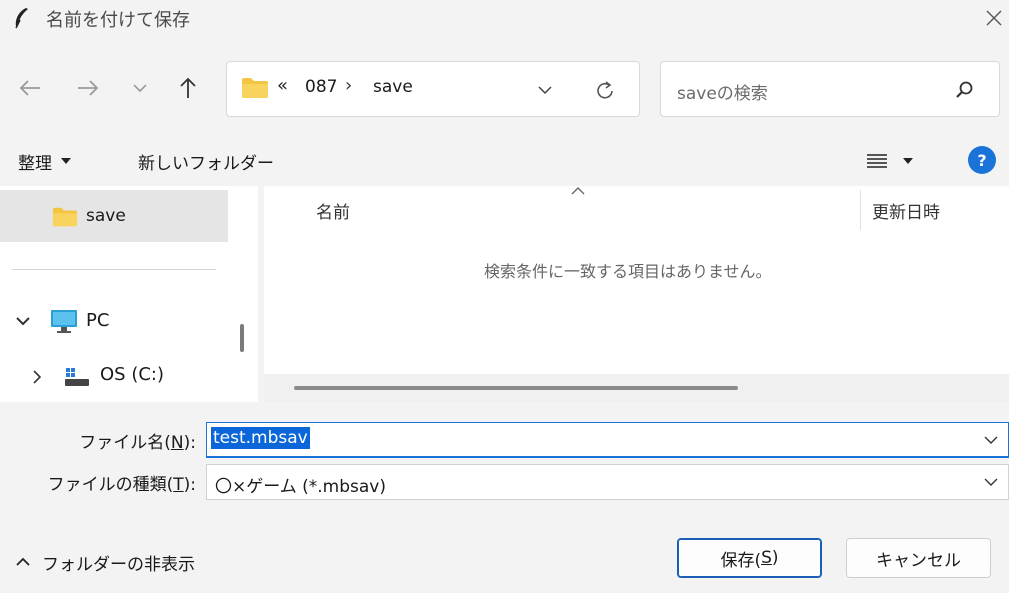 The width and height of the screenshot is (1009, 593). I want to click on hide-folders-toggle: フォルダーの非表示, so click(105, 562).